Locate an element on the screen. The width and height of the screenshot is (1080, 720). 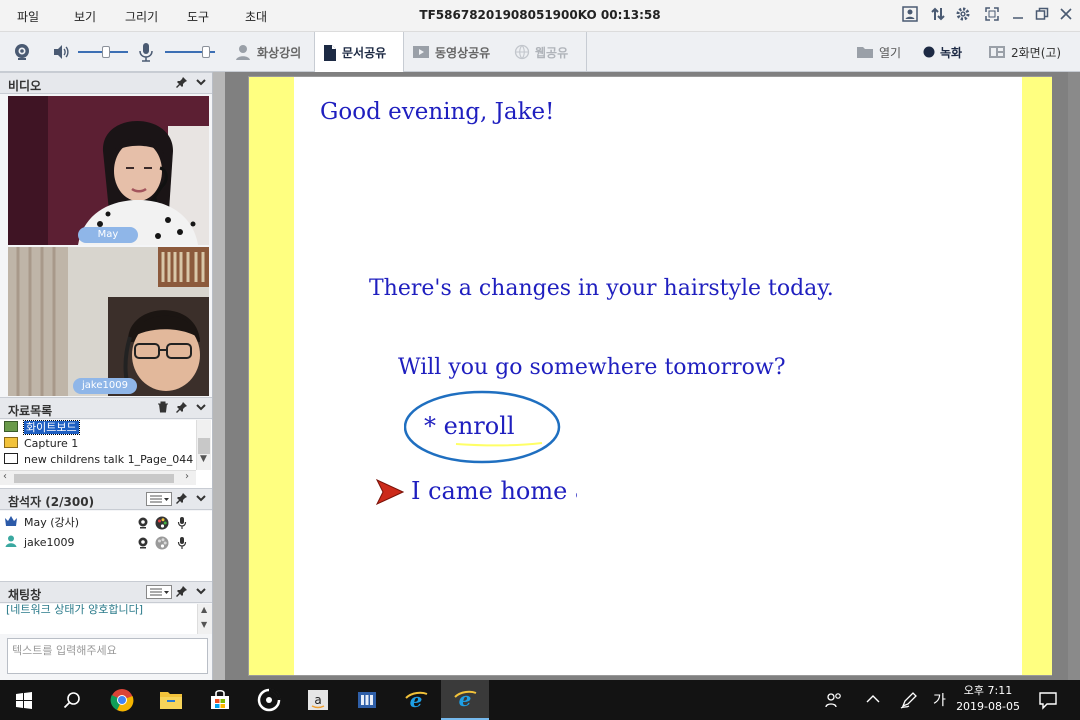
restore-icon is located at coordinates (1042, 16).